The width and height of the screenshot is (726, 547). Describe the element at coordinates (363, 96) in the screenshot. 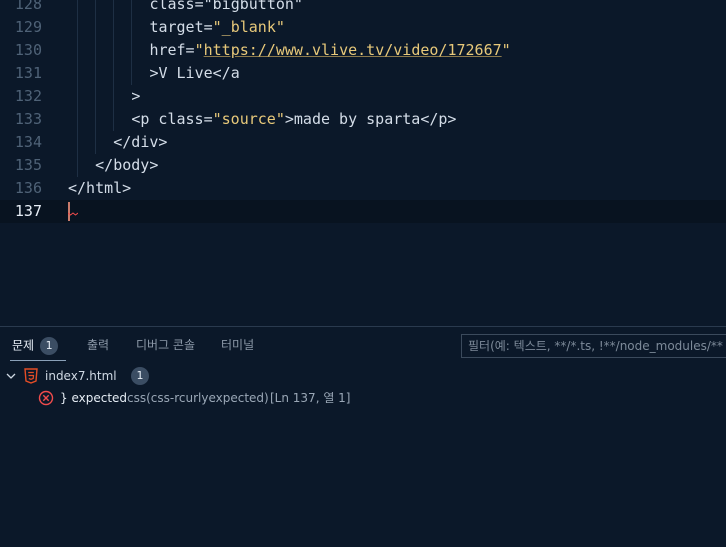

I see `code-line: 132 >` at that location.